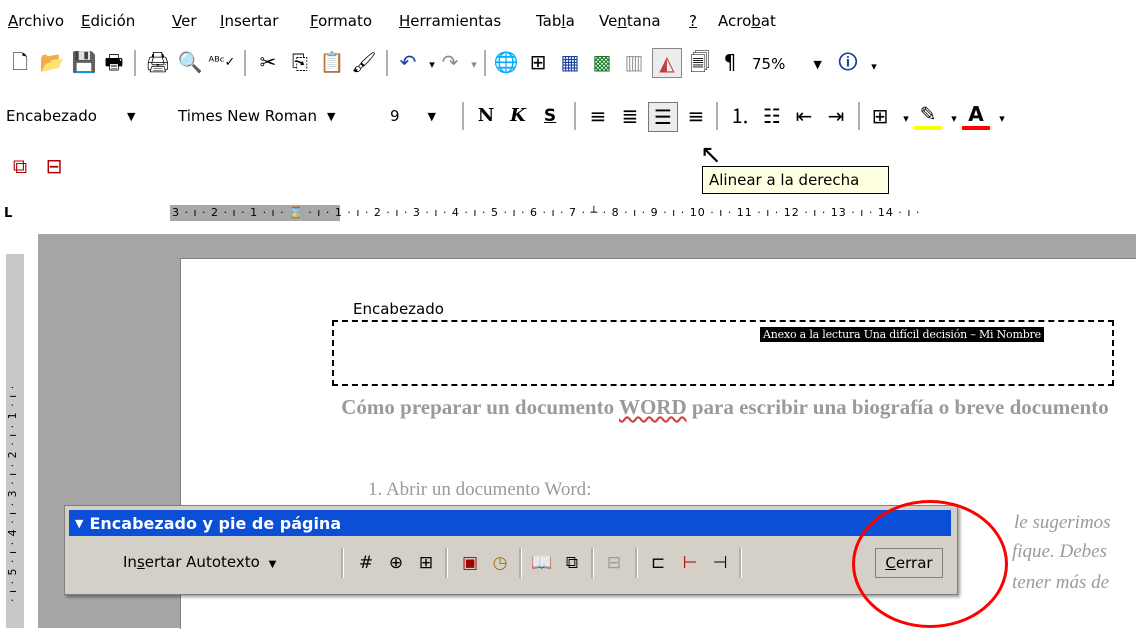 The height and width of the screenshot is (629, 1136). I want to click on menu-archivo: Archivo, so click(36, 21).